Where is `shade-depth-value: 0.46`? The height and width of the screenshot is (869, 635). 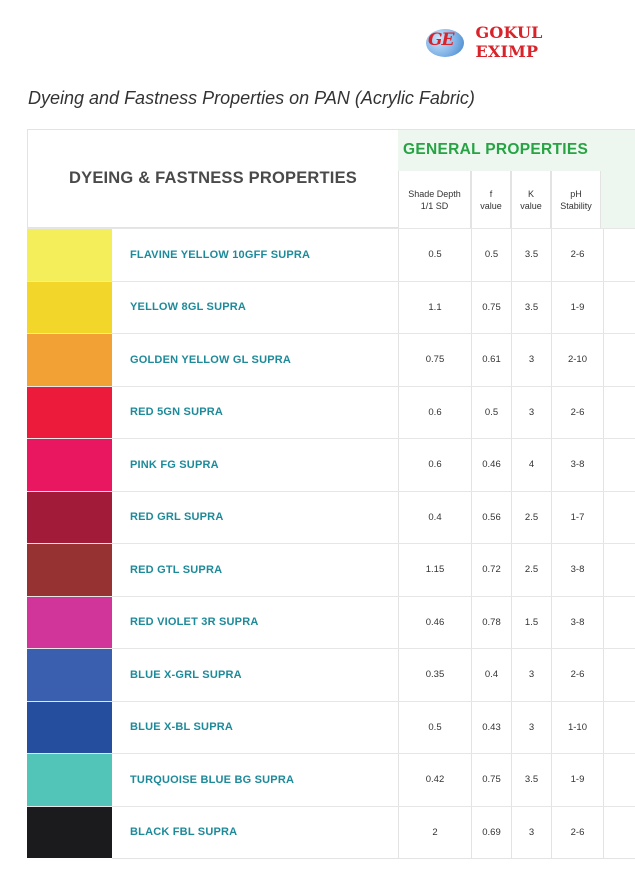
shade-depth-value: 0.46 is located at coordinates (434, 622).